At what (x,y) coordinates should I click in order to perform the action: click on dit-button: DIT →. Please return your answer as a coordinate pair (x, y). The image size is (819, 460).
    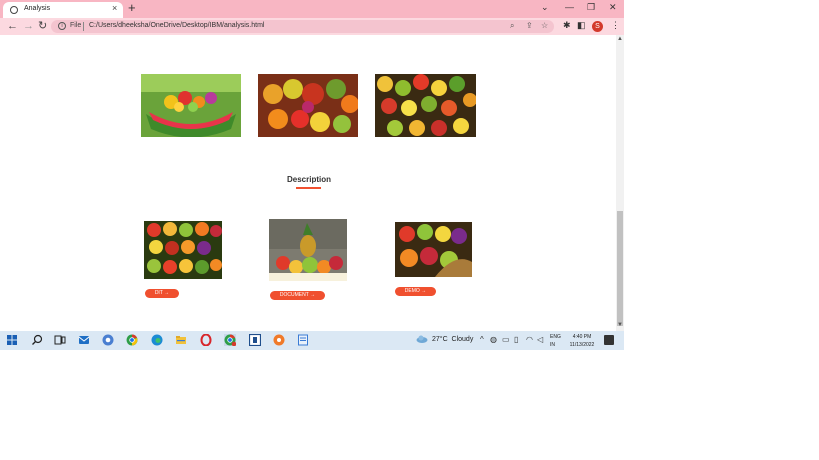
    Looking at the image, I should click on (162, 293).